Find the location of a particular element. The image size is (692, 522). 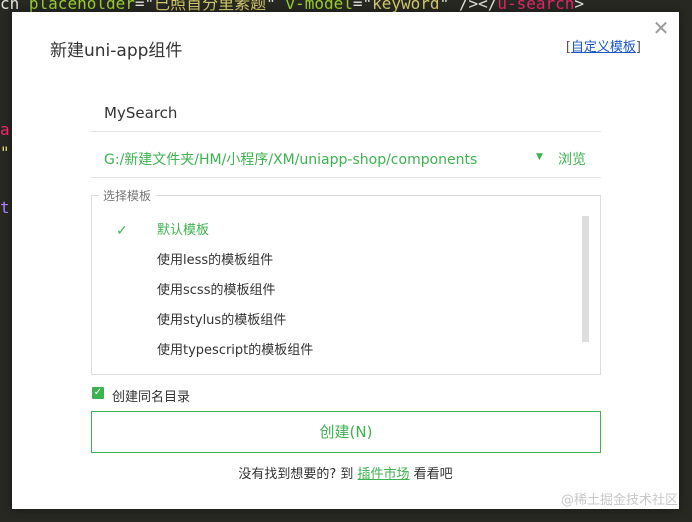

template-item-scss: 使用scss的模板组件 is located at coordinates (337, 291).